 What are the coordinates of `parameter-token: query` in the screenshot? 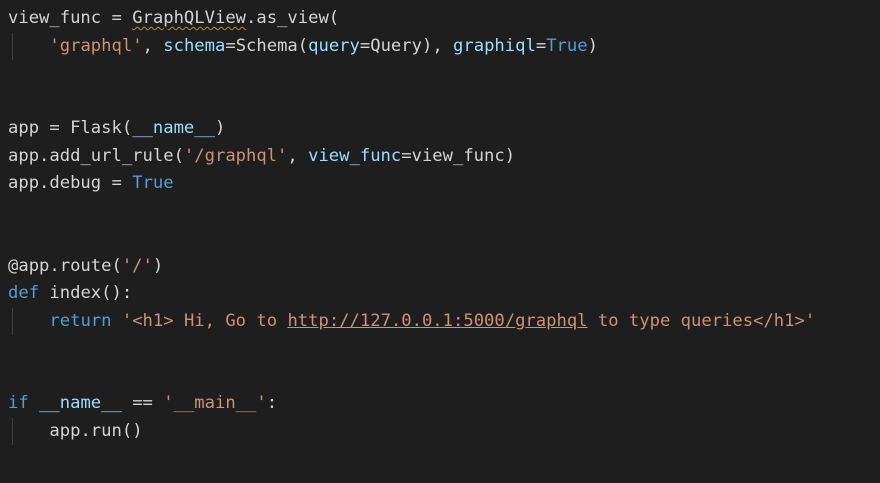 It's located at (334, 45).